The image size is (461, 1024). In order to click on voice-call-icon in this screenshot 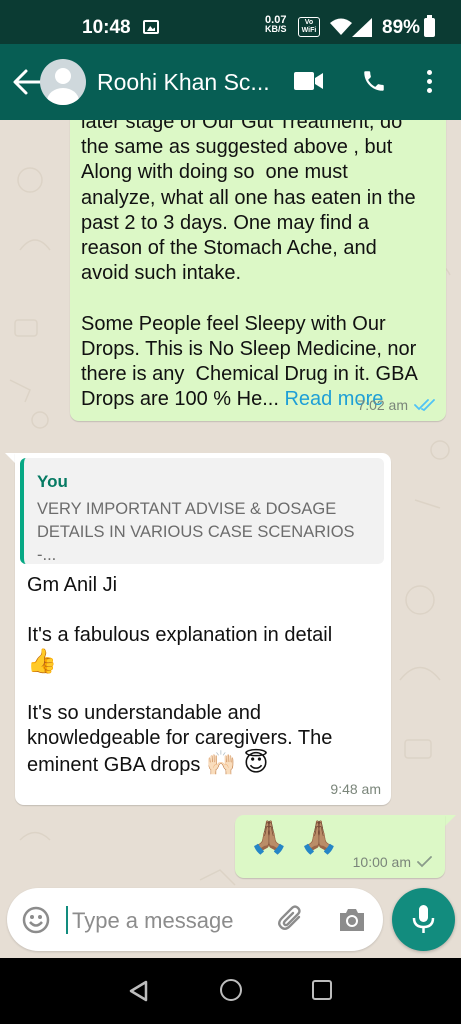, I will do `click(374, 81)`.